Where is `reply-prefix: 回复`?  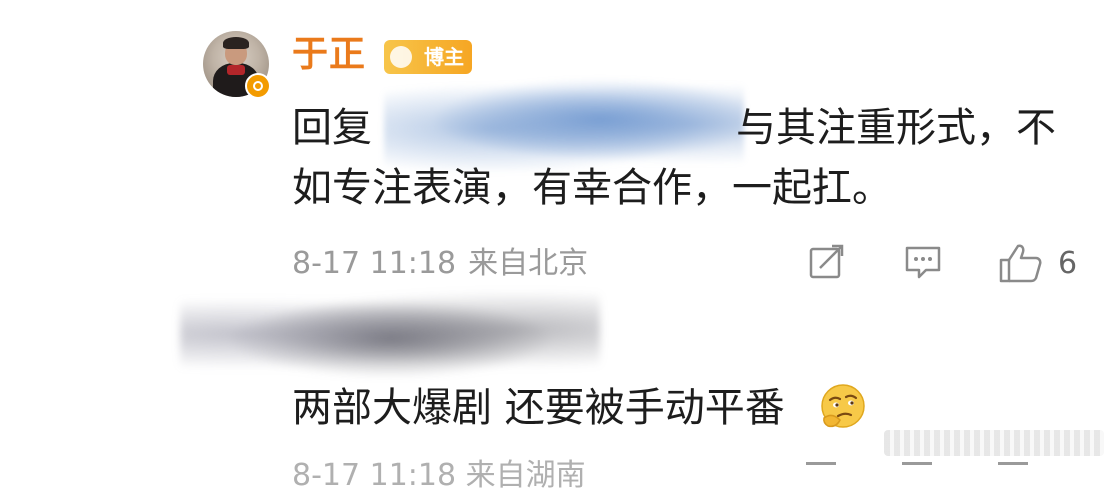
reply-prefix: 回复 is located at coordinates (332, 128).